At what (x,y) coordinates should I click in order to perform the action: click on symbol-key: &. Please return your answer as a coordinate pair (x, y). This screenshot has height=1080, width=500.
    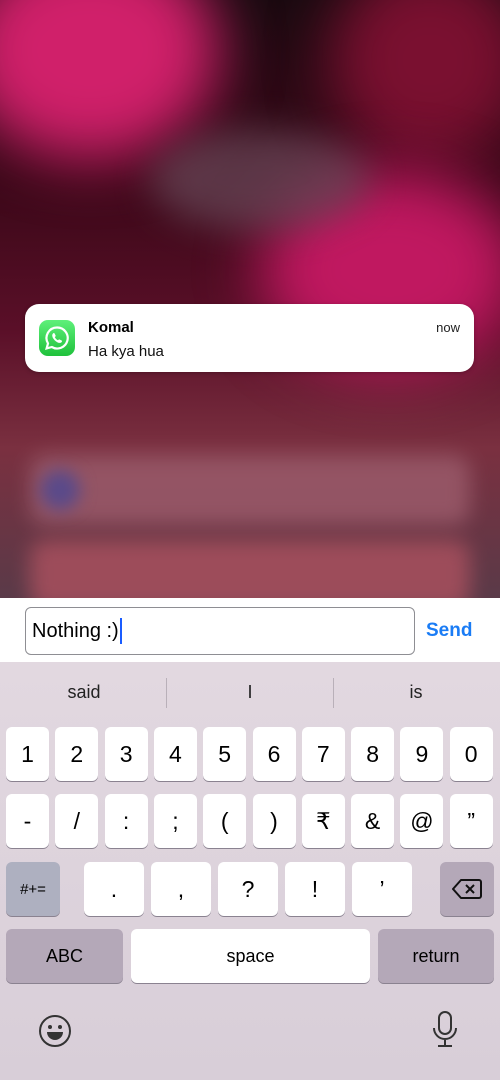
    Looking at the image, I should click on (373, 821).